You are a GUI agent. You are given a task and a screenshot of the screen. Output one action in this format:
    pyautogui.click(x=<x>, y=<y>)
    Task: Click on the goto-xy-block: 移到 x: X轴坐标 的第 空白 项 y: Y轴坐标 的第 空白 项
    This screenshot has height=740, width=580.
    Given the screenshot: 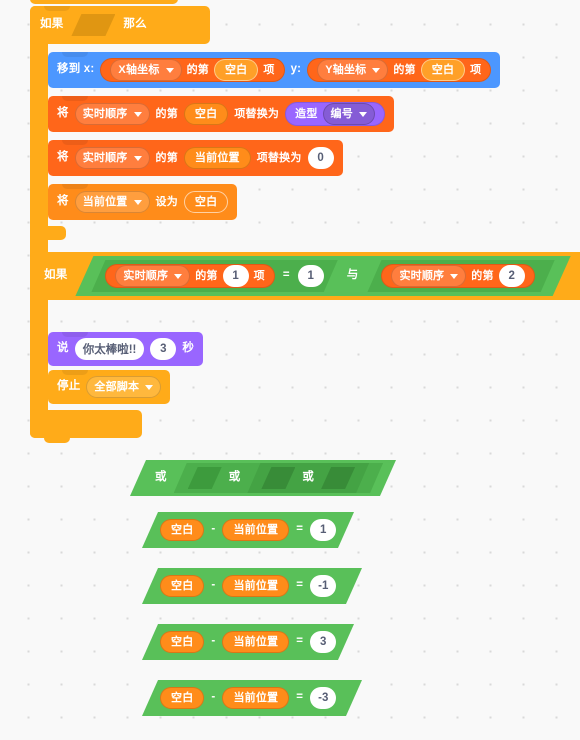 What is the action you would take?
    pyautogui.click(x=274, y=70)
    